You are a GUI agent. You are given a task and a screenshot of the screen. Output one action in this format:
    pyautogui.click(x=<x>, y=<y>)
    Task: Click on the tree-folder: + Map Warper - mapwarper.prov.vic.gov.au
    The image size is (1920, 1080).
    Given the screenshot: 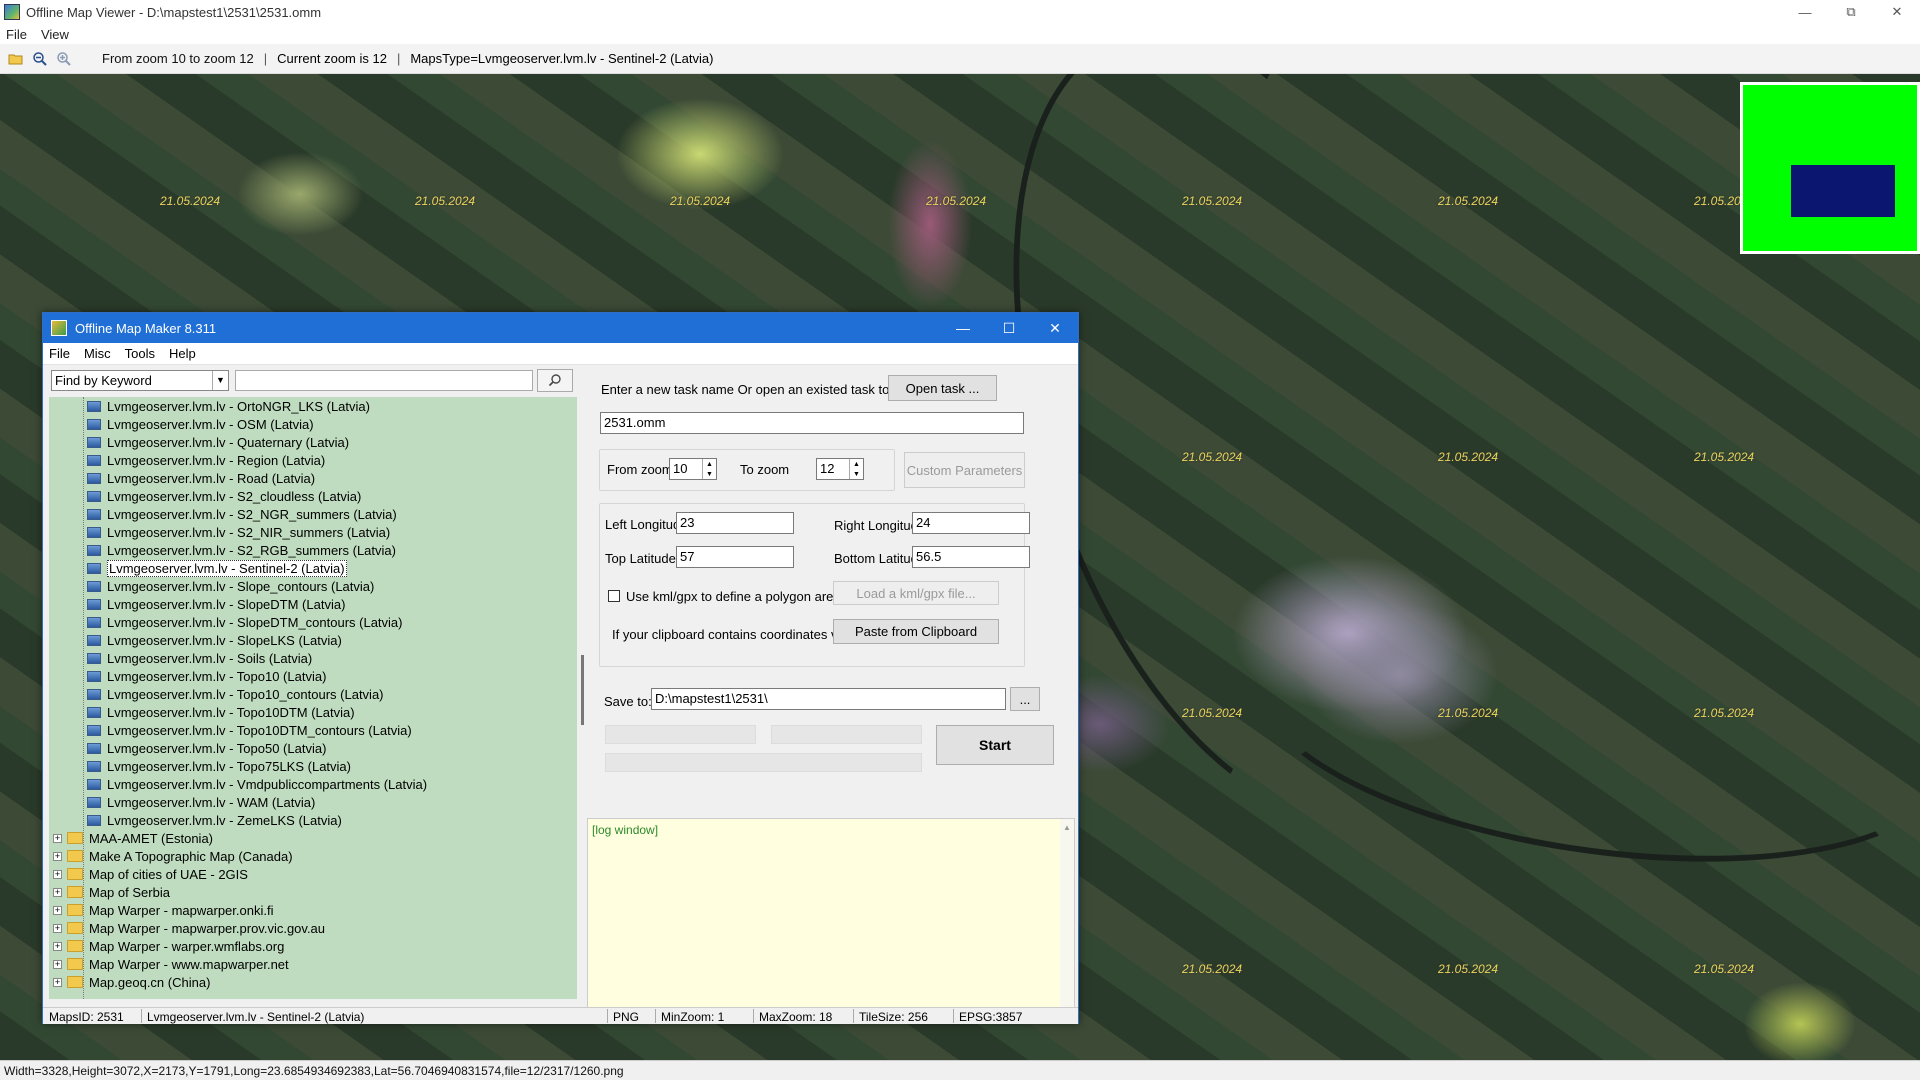 What is the action you would take?
    pyautogui.click(x=313, y=928)
    